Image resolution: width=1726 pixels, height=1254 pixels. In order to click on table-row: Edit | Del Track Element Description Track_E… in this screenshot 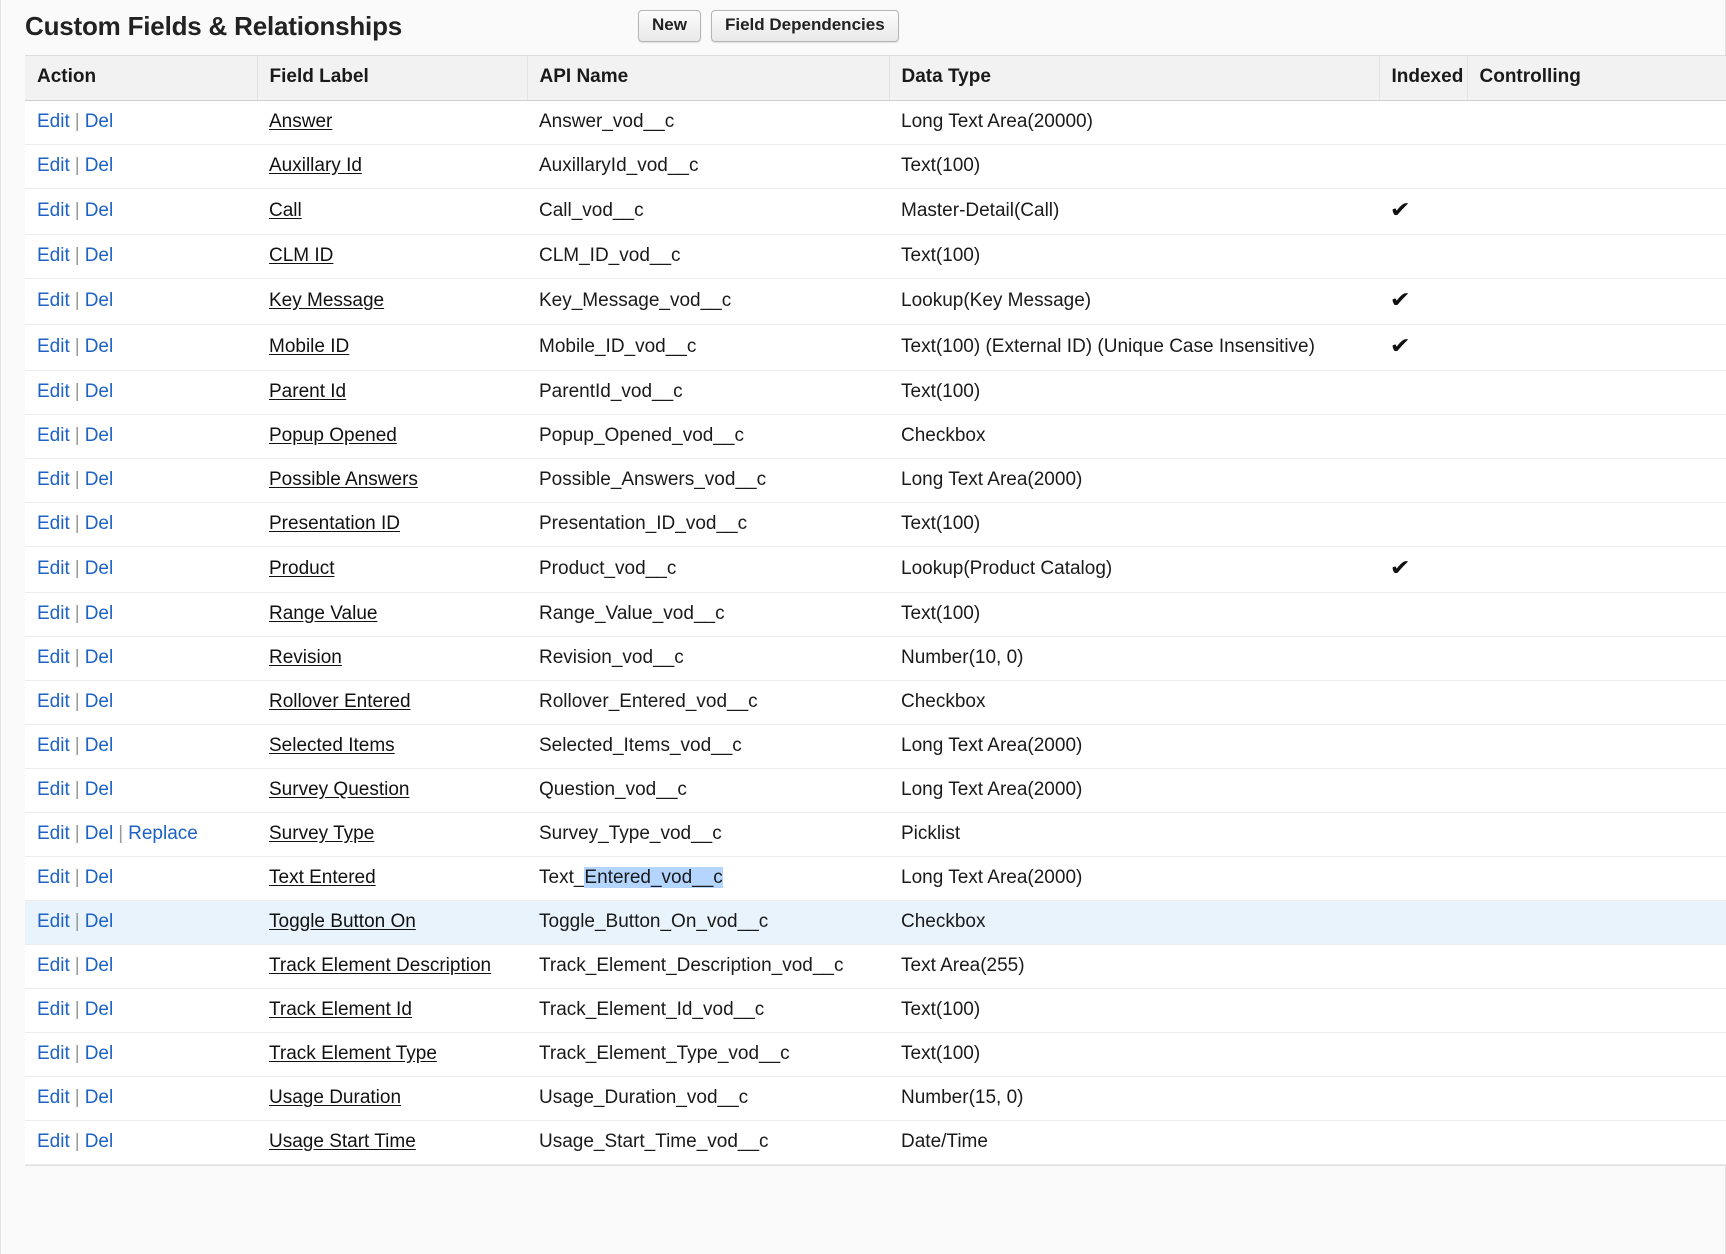, I will do `click(875, 966)`.